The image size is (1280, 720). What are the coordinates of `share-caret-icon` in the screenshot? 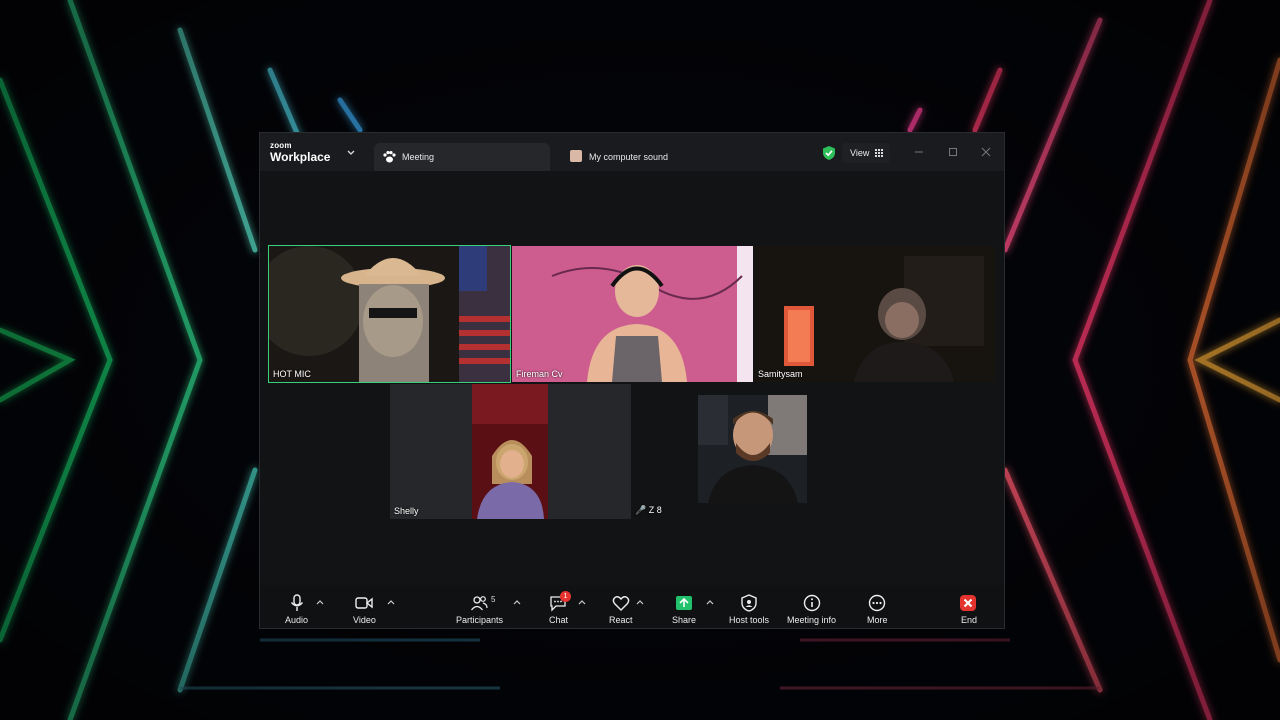 It's located at (710, 602).